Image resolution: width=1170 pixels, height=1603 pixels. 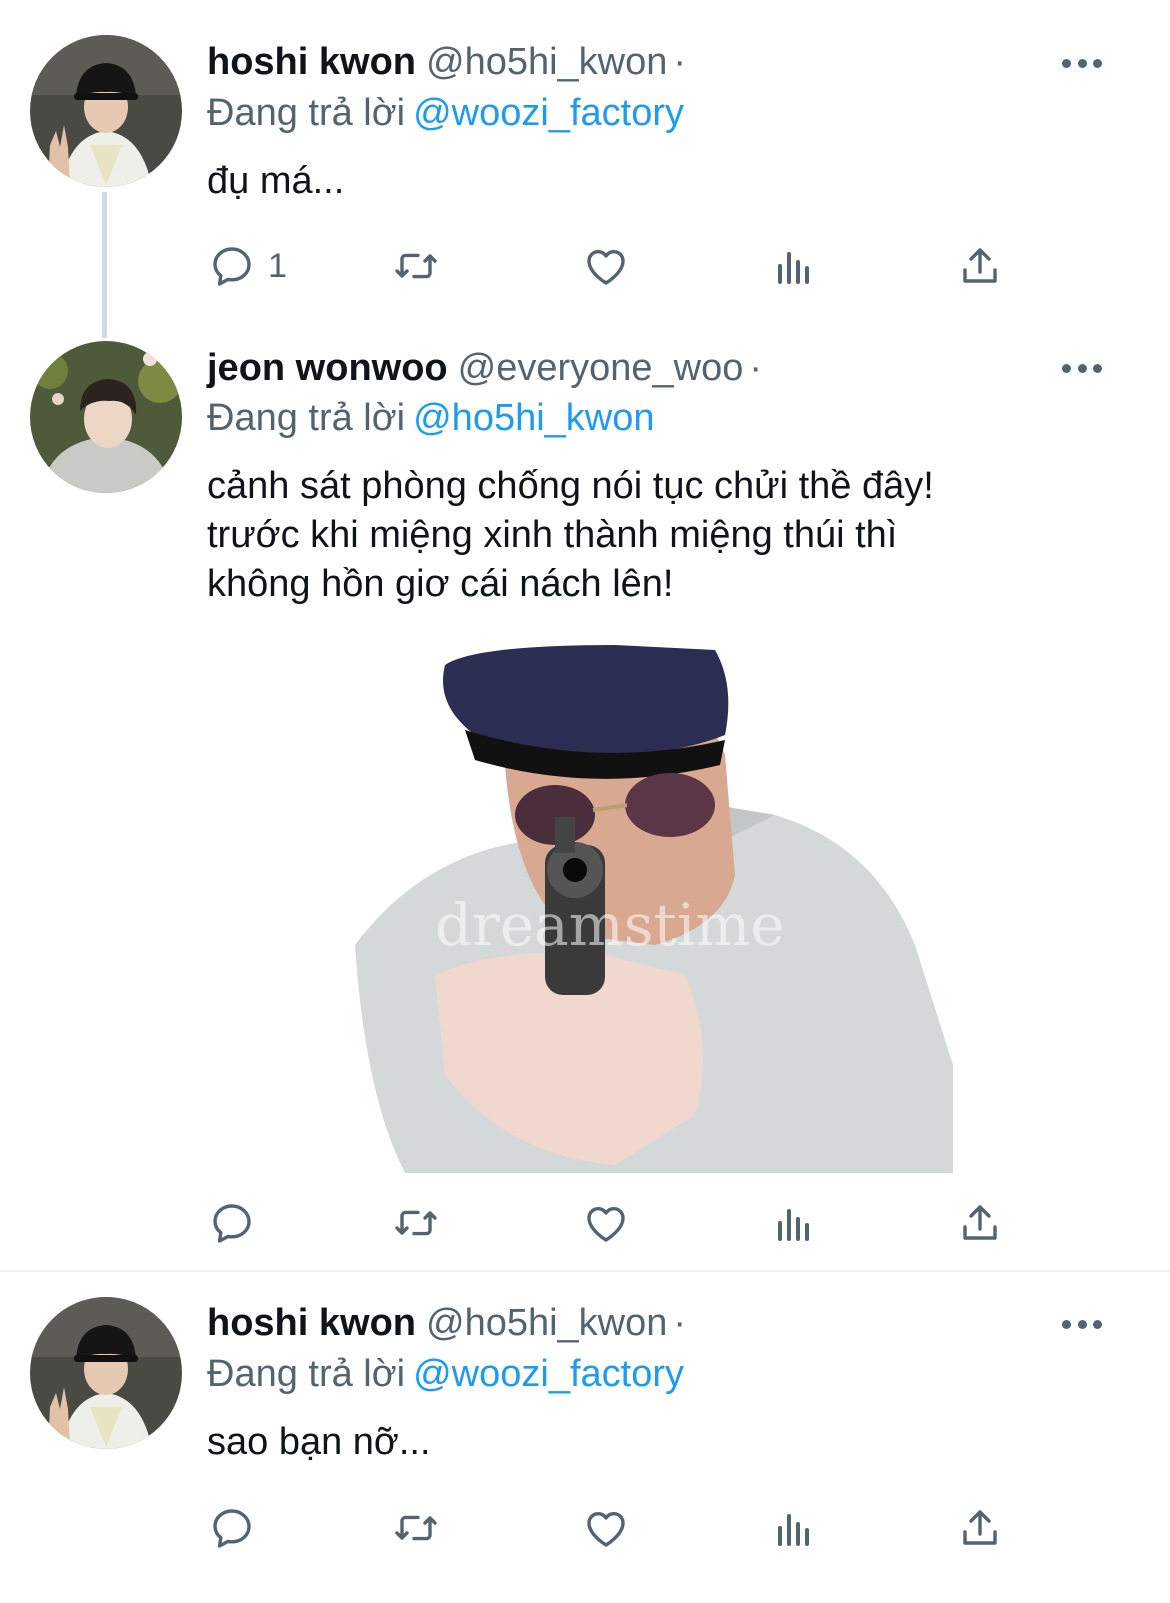 What do you see at coordinates (601, 368) in the screenshot?
I see `user-handle: @everyone_woo` at bounding box center [601, 368].